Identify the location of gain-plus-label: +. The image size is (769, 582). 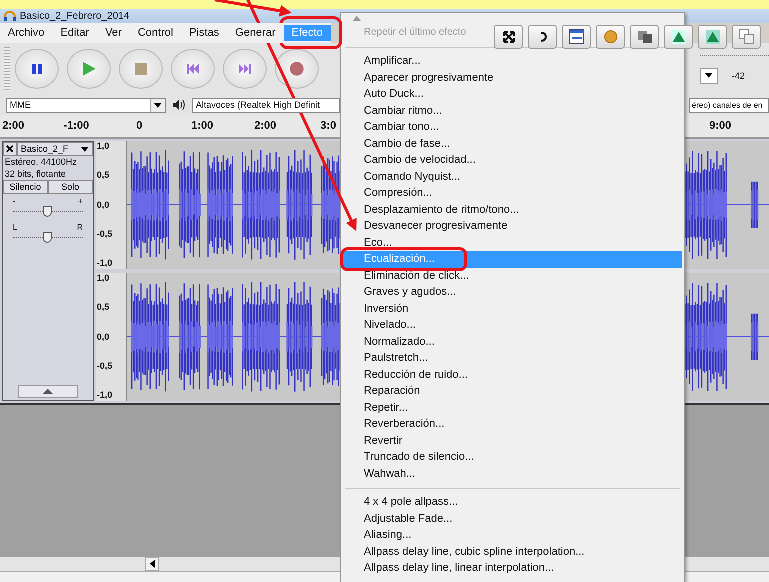
(80, 202).